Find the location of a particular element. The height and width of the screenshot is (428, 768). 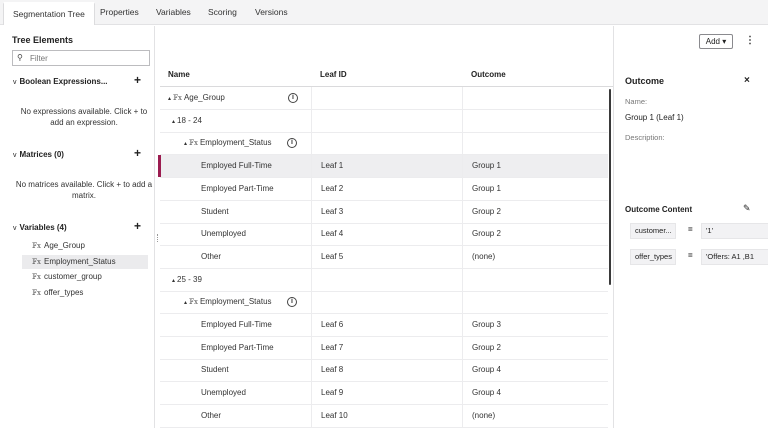

description-label: Description: is located at coordinates (645, 137).